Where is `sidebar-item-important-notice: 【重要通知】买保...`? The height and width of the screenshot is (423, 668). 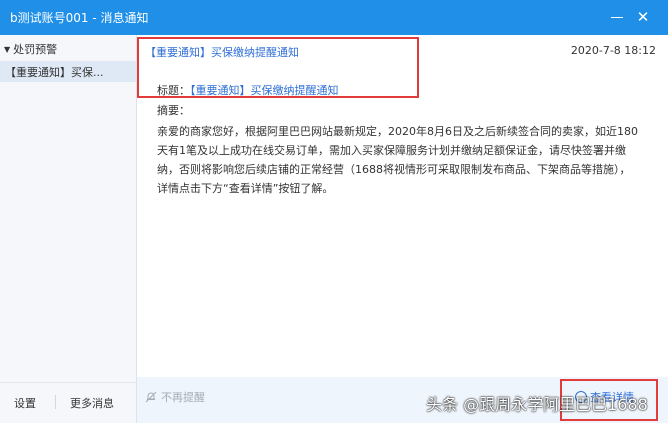
sidebar-item-important-notice: 【重要通知】买保... is located at coordinates (68, 71).